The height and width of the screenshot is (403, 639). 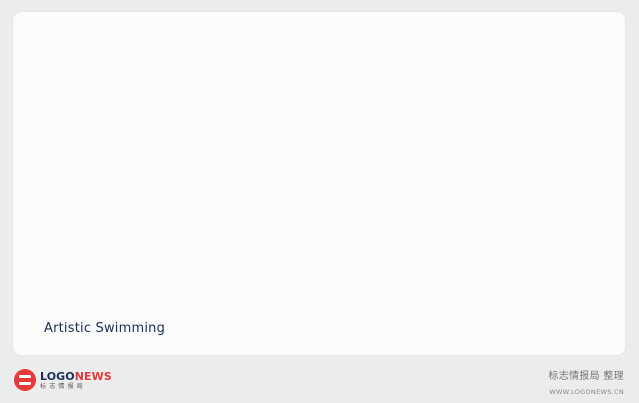 I want to click on site-url: WWW.LOGONEWS.CN, so click(x=586, y=392).